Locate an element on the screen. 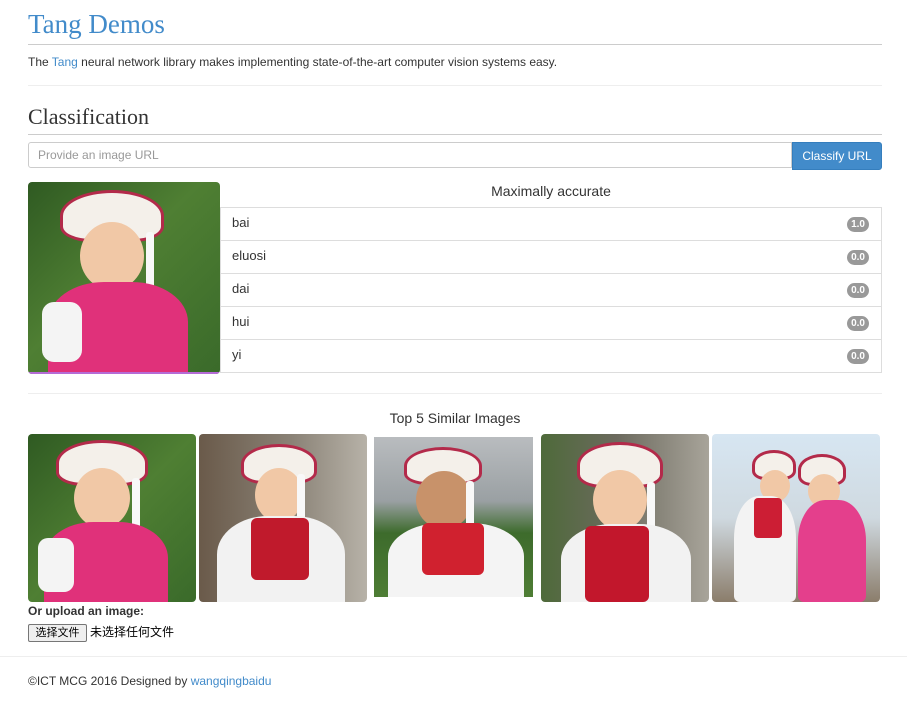 This screenshot has height=702, width=907. result-row-bai: bai 1.0 is located at coordinates (551, 224).